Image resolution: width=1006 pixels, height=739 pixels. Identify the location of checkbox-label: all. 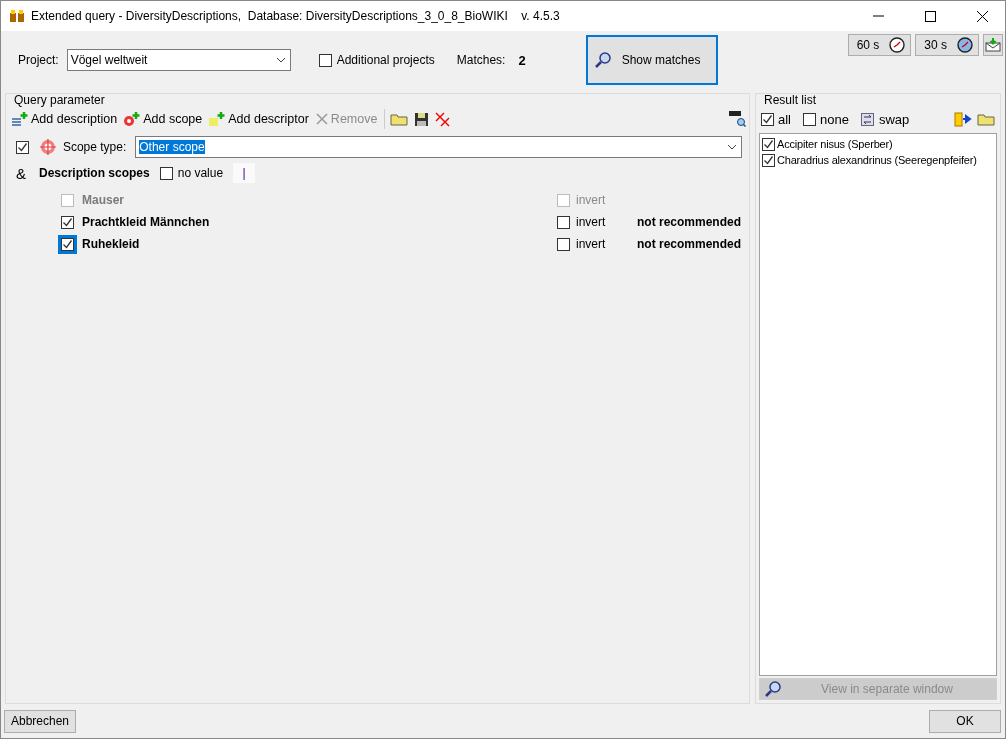
(784, 119).